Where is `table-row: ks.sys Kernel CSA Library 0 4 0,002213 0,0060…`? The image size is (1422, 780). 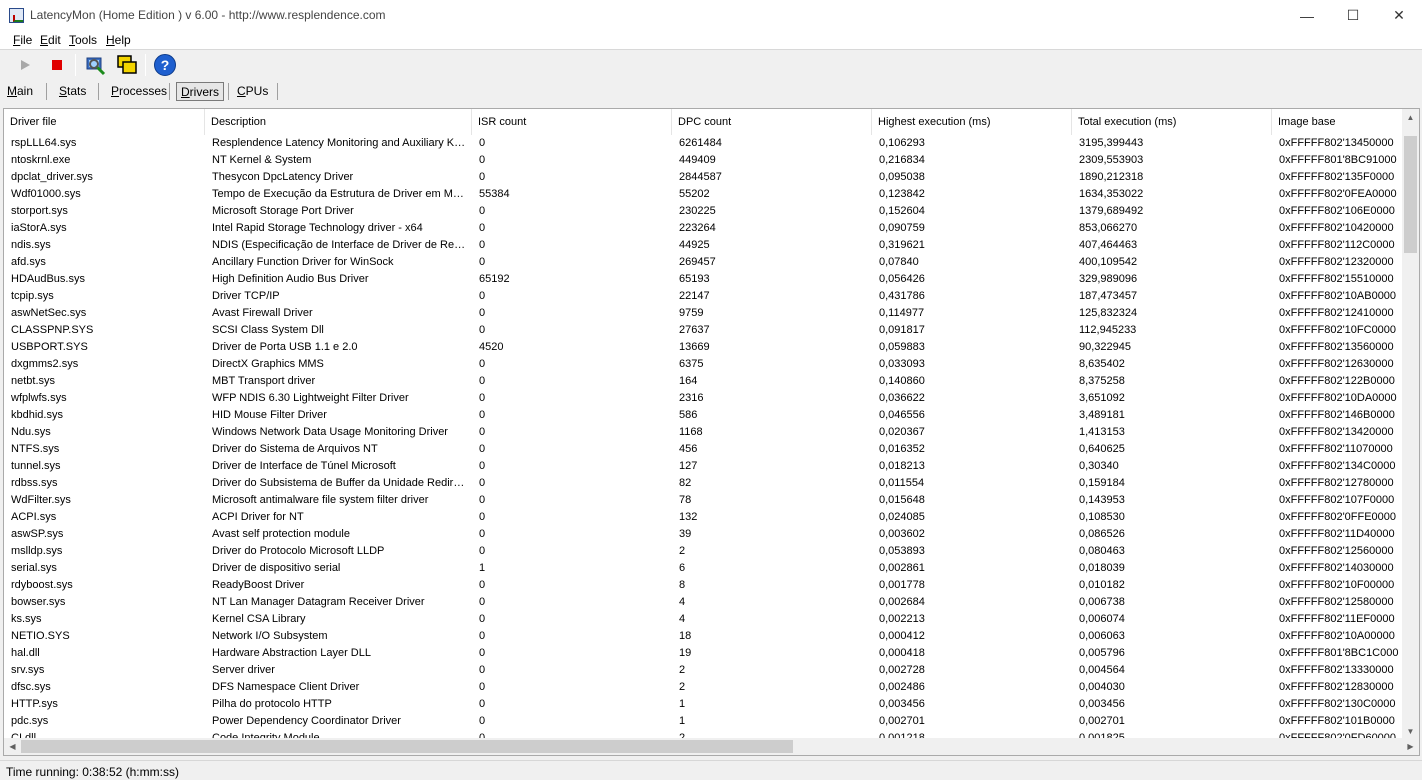
table-row: ks.sys Kernel CSA Library 0 4 0,002213 0,0060… is located at coordinates (704, 619).